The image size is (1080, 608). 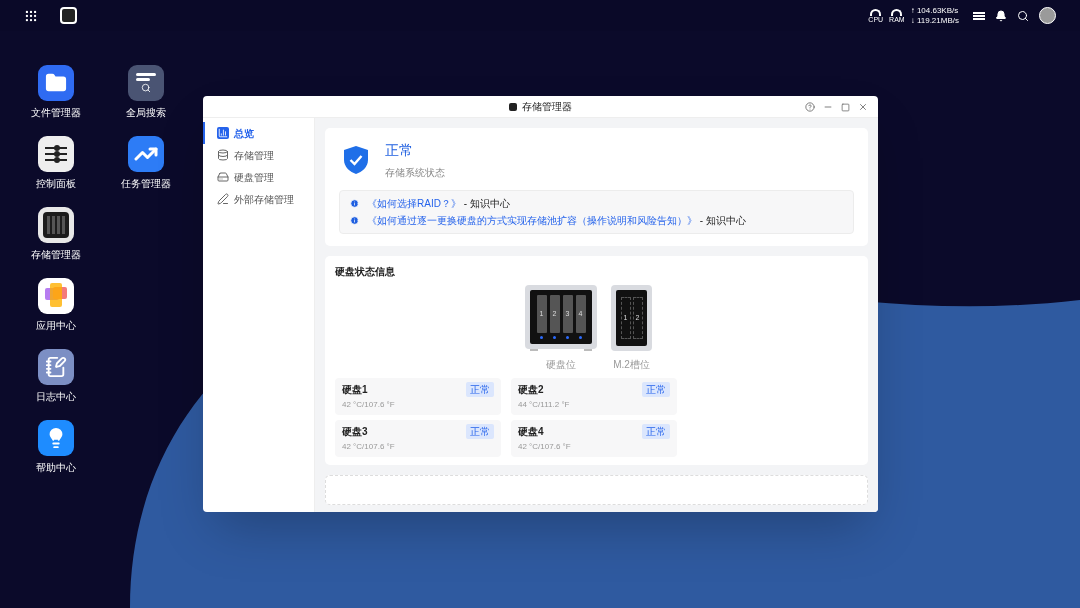 What do you see at coordinates (355, 390) in the screenshot?
I see `disk-name: 硬盘1` at bounding box center [355, 390].